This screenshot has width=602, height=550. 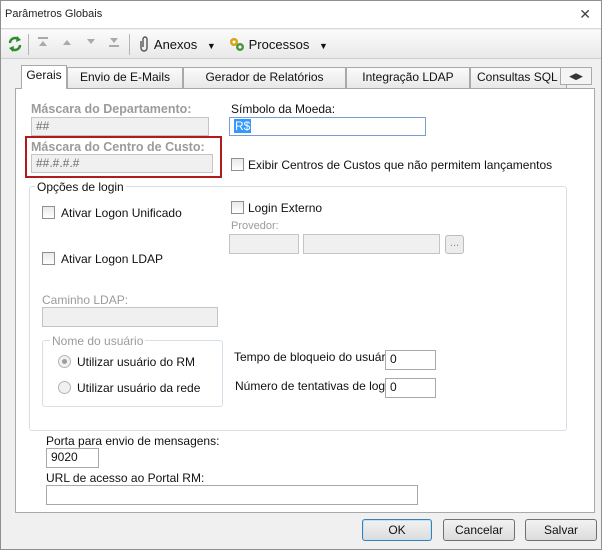 What do you see at coordinates (283, 109) in the screenshot?
I see `simbolo-moeda-label: Símbolo da Moeda:` at bounding box center [283, 109].